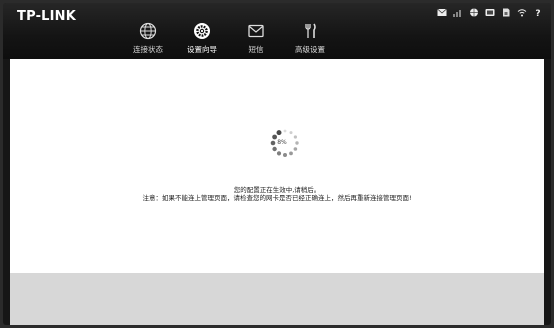 Image resolution: width=554 pixels, height=328 pixels. I want to click on nav-item-advanced-settings: 高级设置, so click(310, 37).